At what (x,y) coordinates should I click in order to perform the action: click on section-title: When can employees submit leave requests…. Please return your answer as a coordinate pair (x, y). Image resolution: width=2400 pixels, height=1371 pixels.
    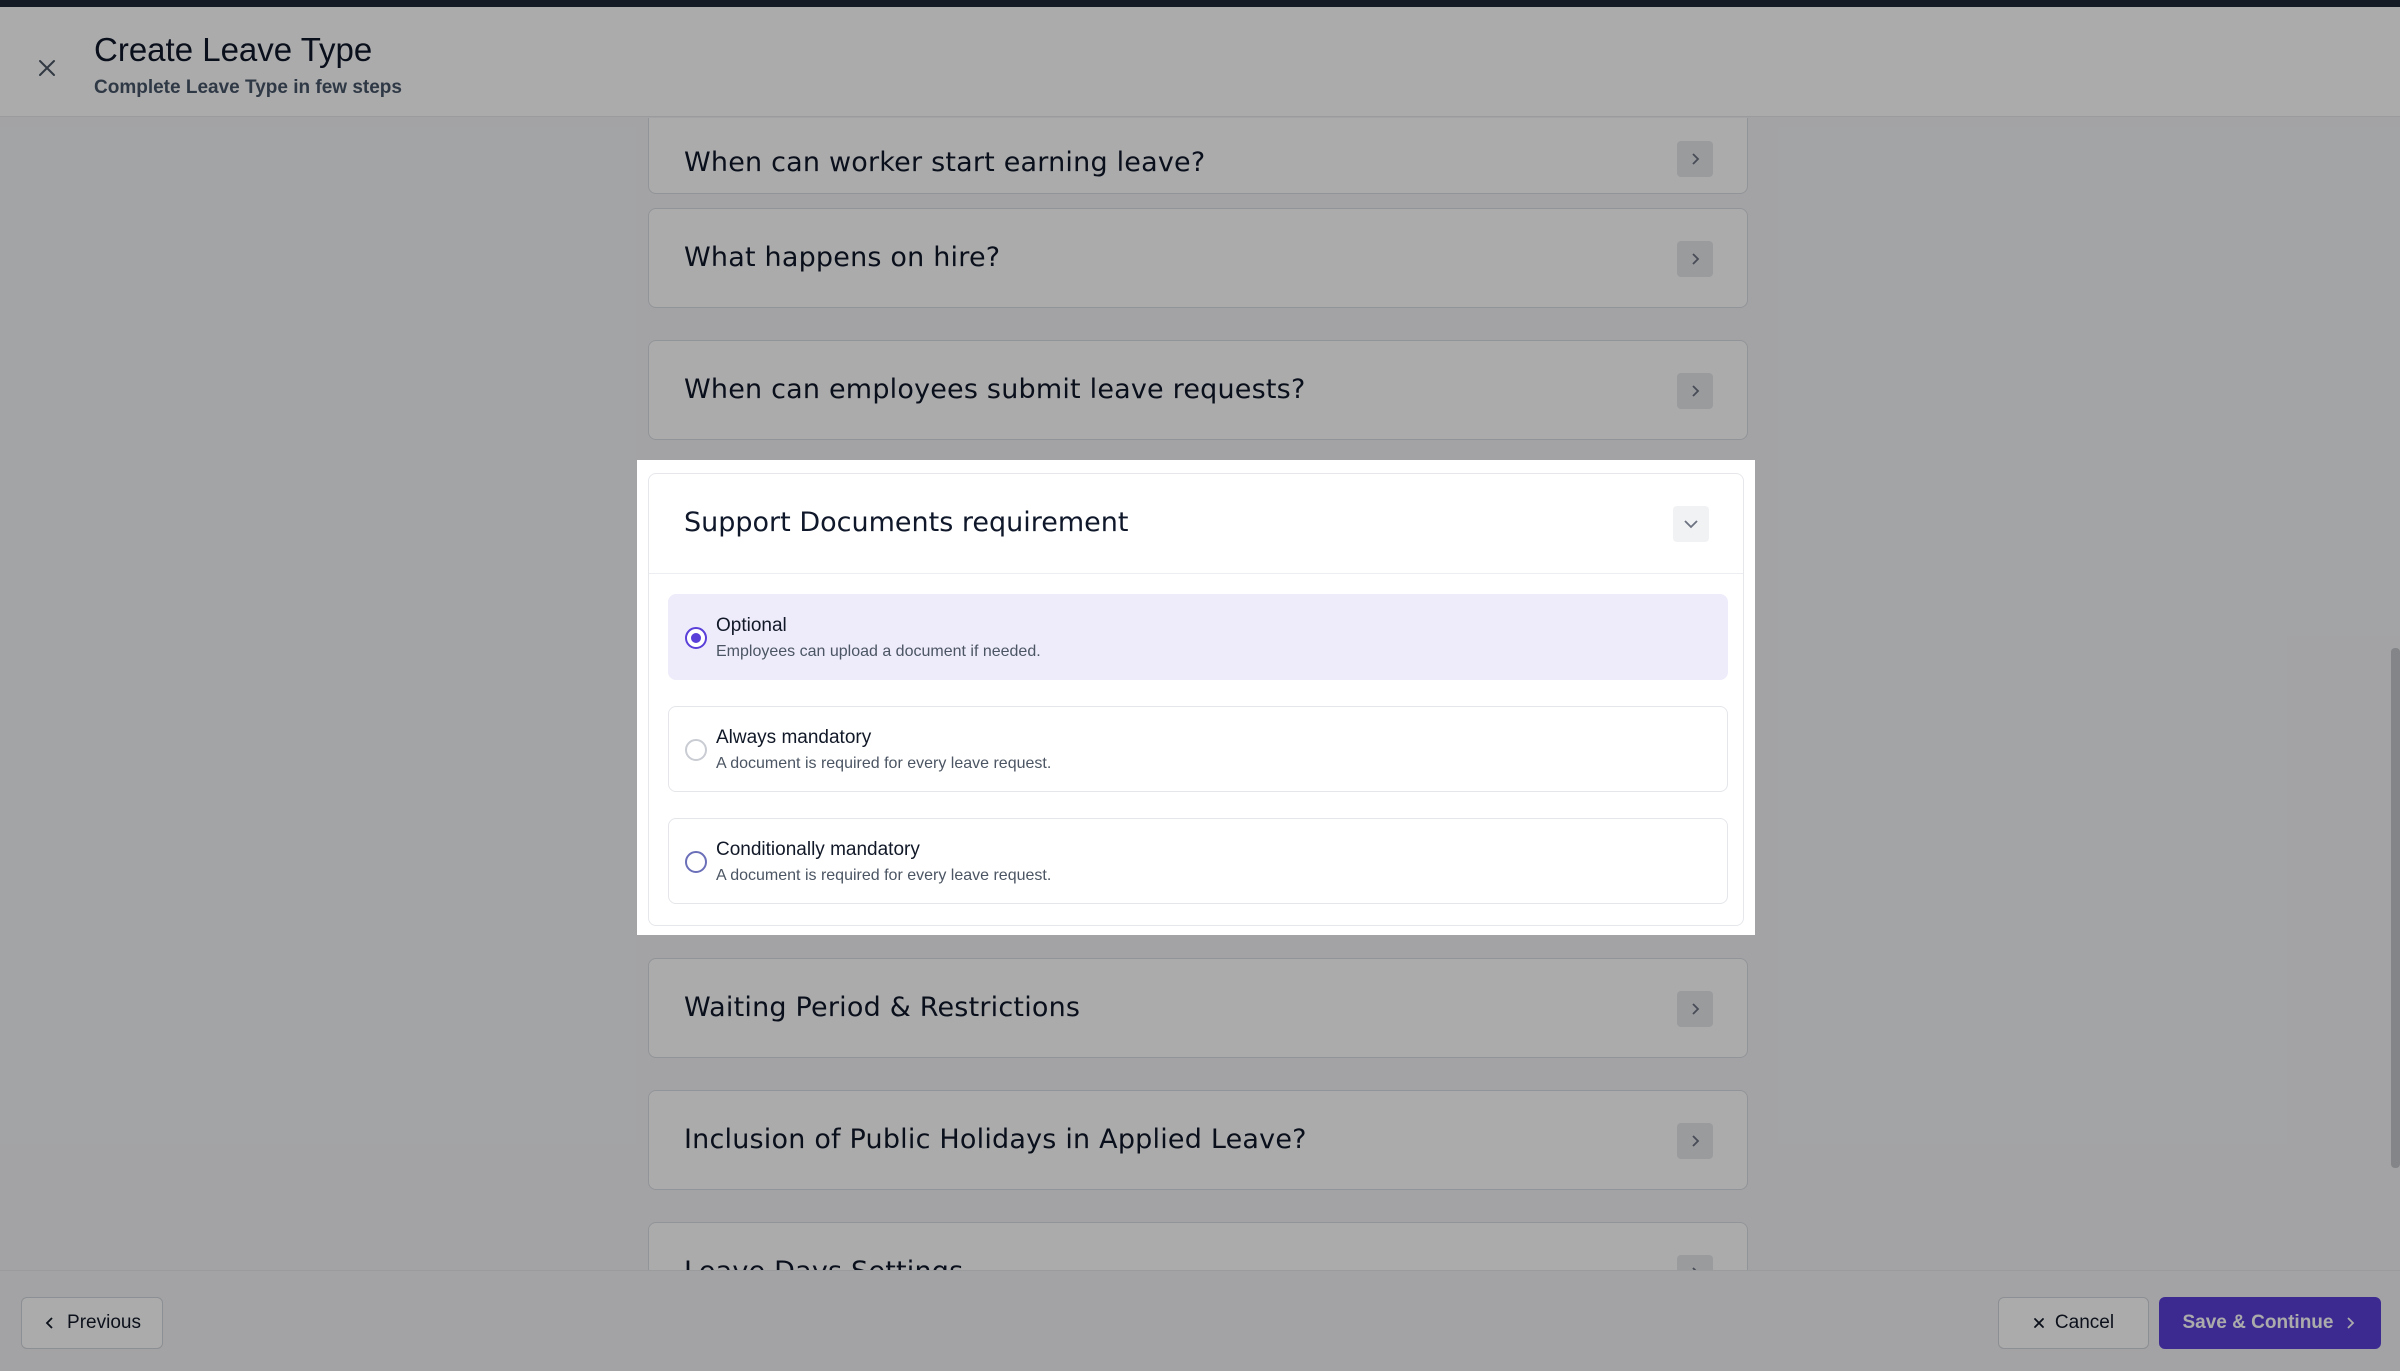
    Looking at the image, I should click on (995, 389).